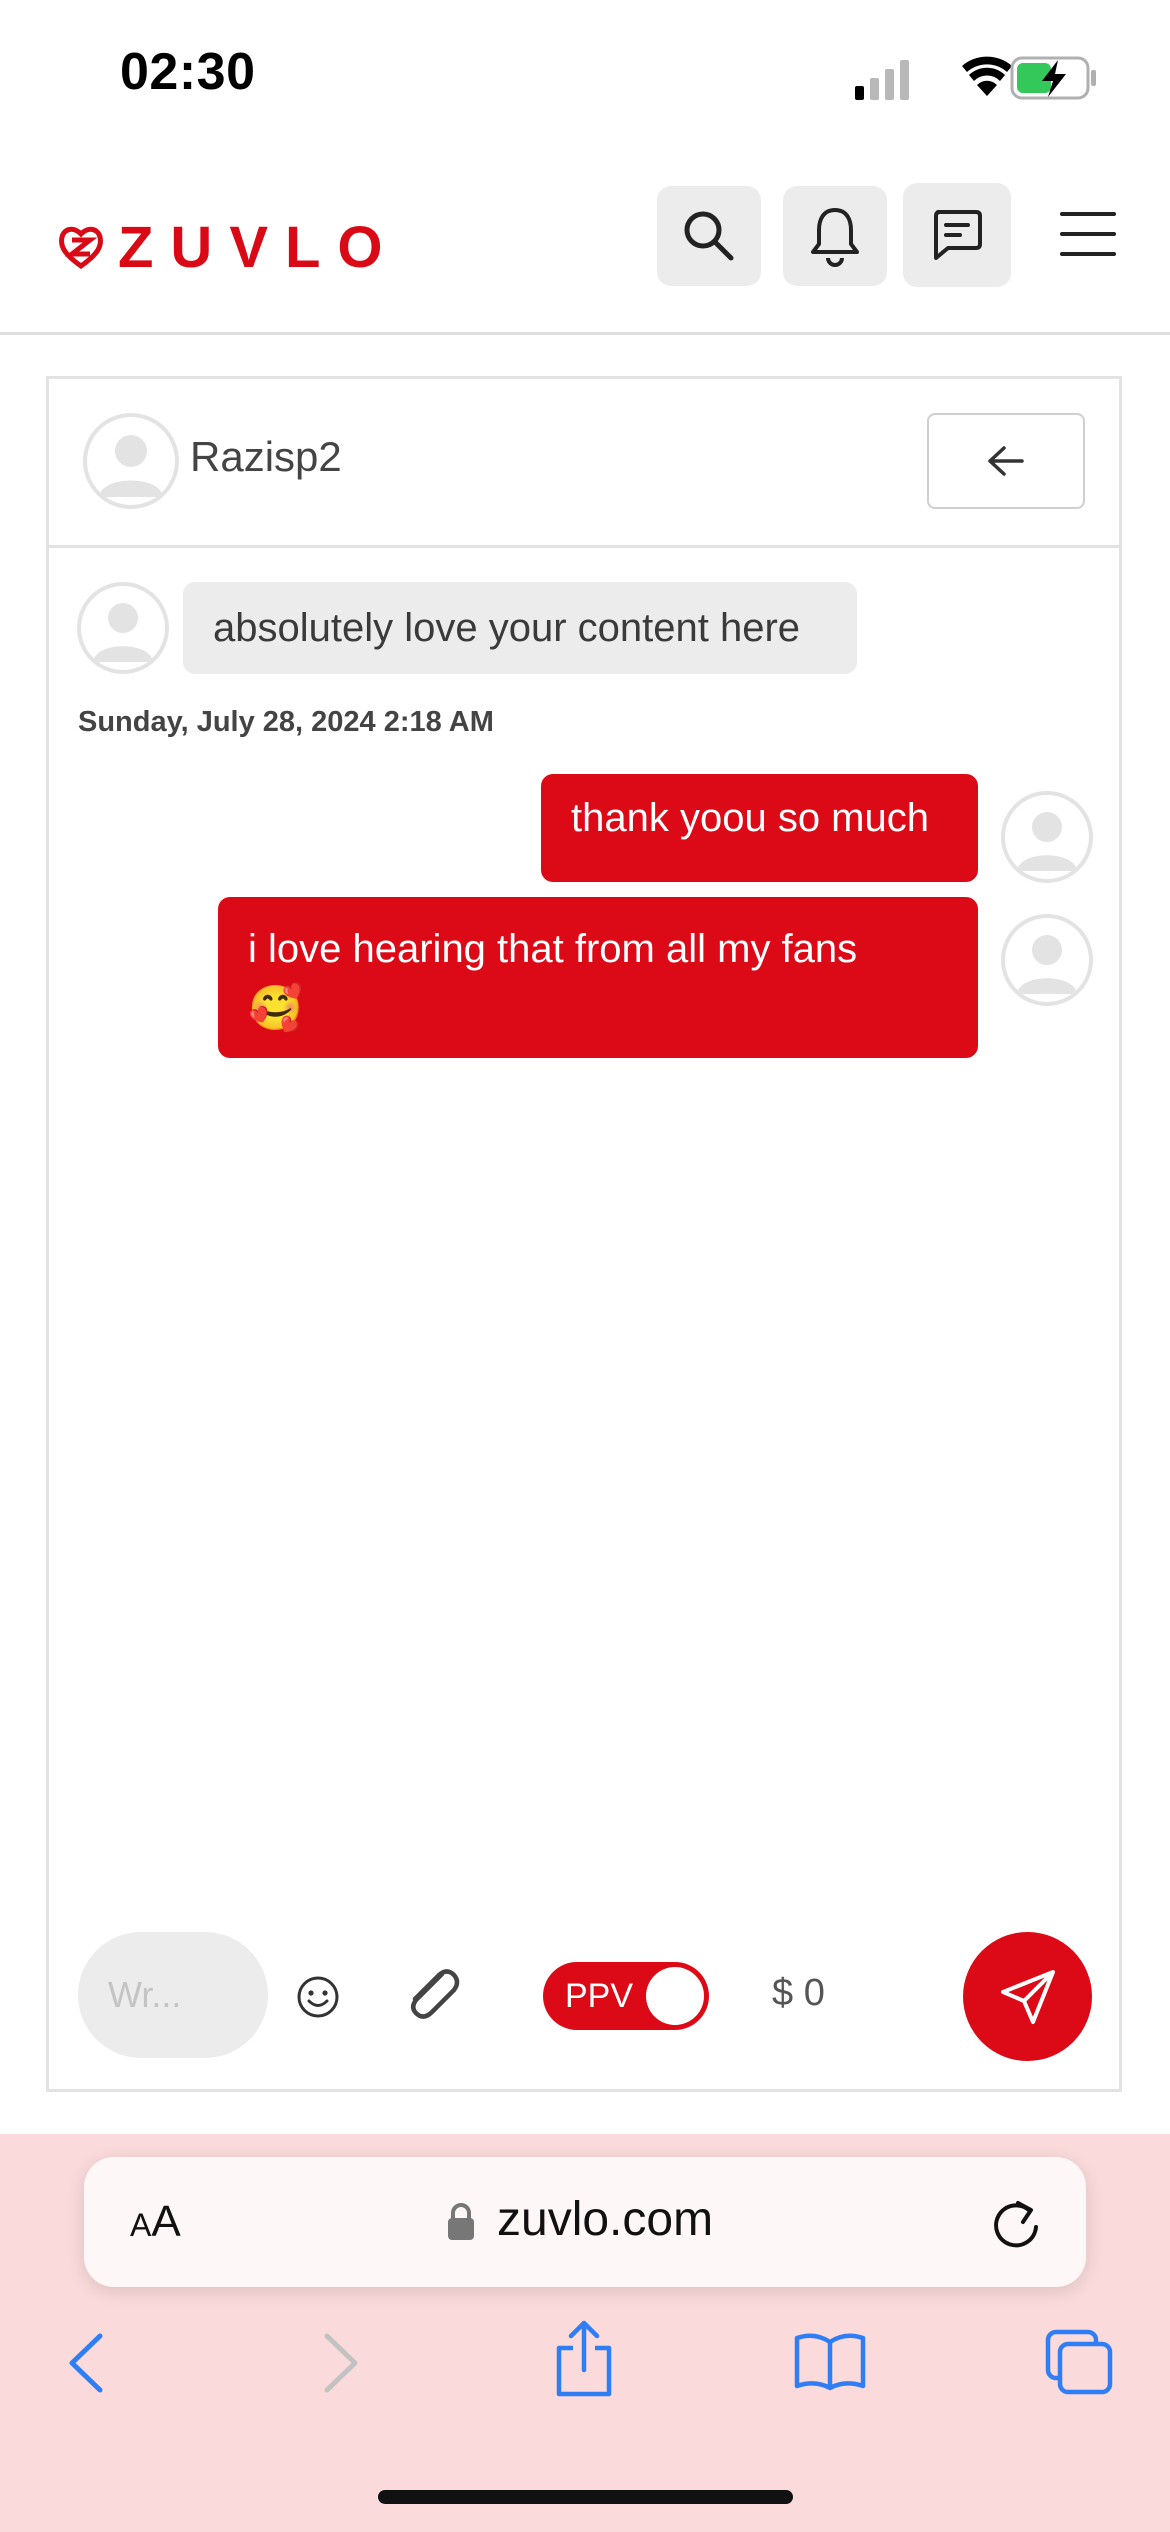 The width and height of the screenshot is (1170, 2532). Describe the element at coordinates (675, 1996) in the screenshot. I see `toggle-knob` at that location.